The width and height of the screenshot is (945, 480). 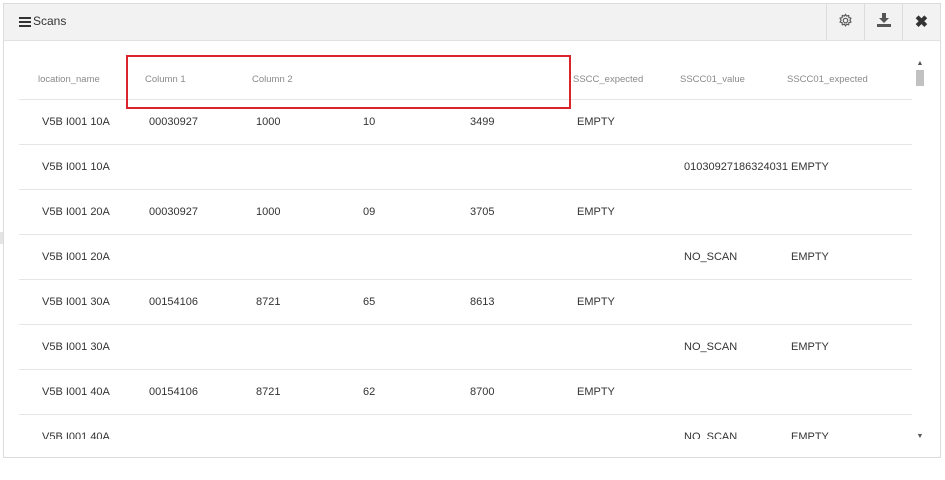 I want to click on table-row: V5B I001 40A 00154106 8721 62 8700 EMPTY, so click(x=465, y=392).